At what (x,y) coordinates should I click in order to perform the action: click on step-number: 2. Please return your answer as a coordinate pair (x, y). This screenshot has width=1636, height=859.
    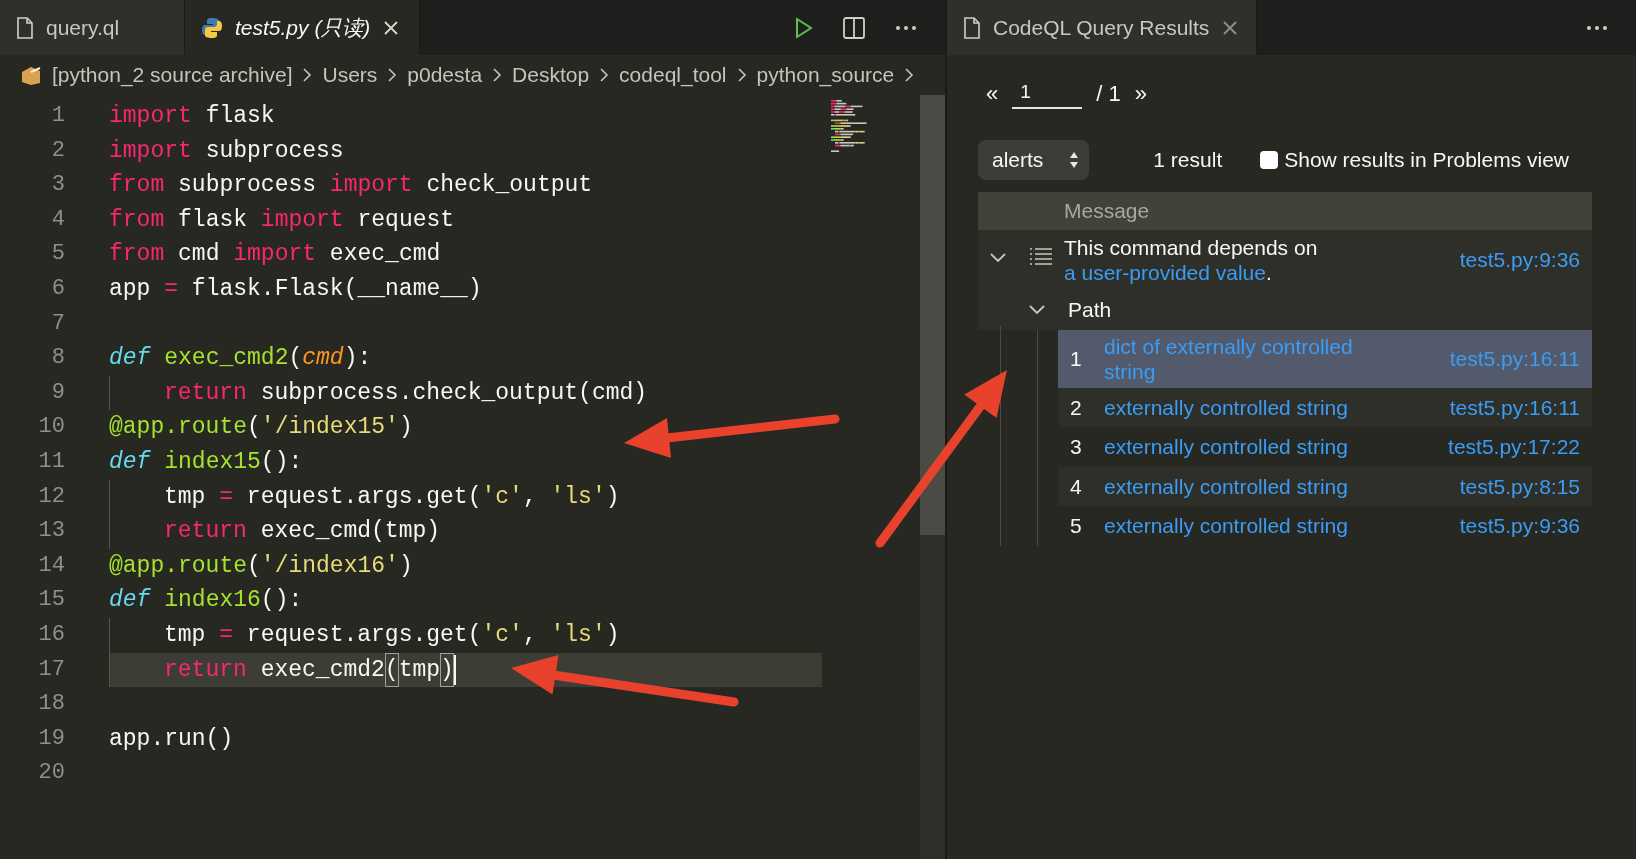
    Looking at the image, I should click on (1076, 407).